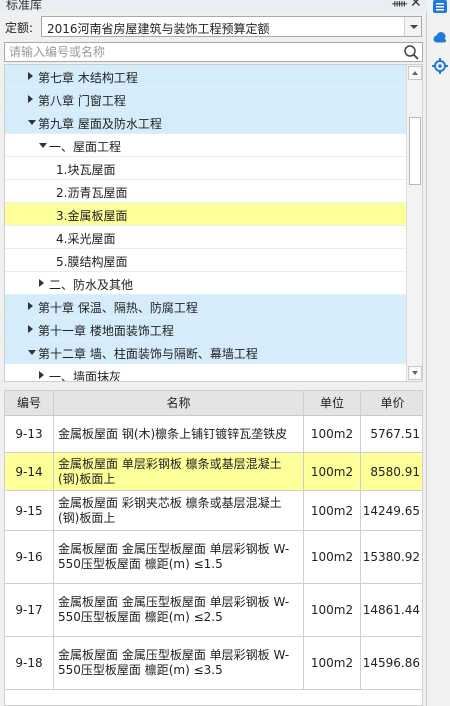  Describe the element at coordinates (206, 214) in the screenshot. I see `tree-item: 3.金属板屋面` at that location.